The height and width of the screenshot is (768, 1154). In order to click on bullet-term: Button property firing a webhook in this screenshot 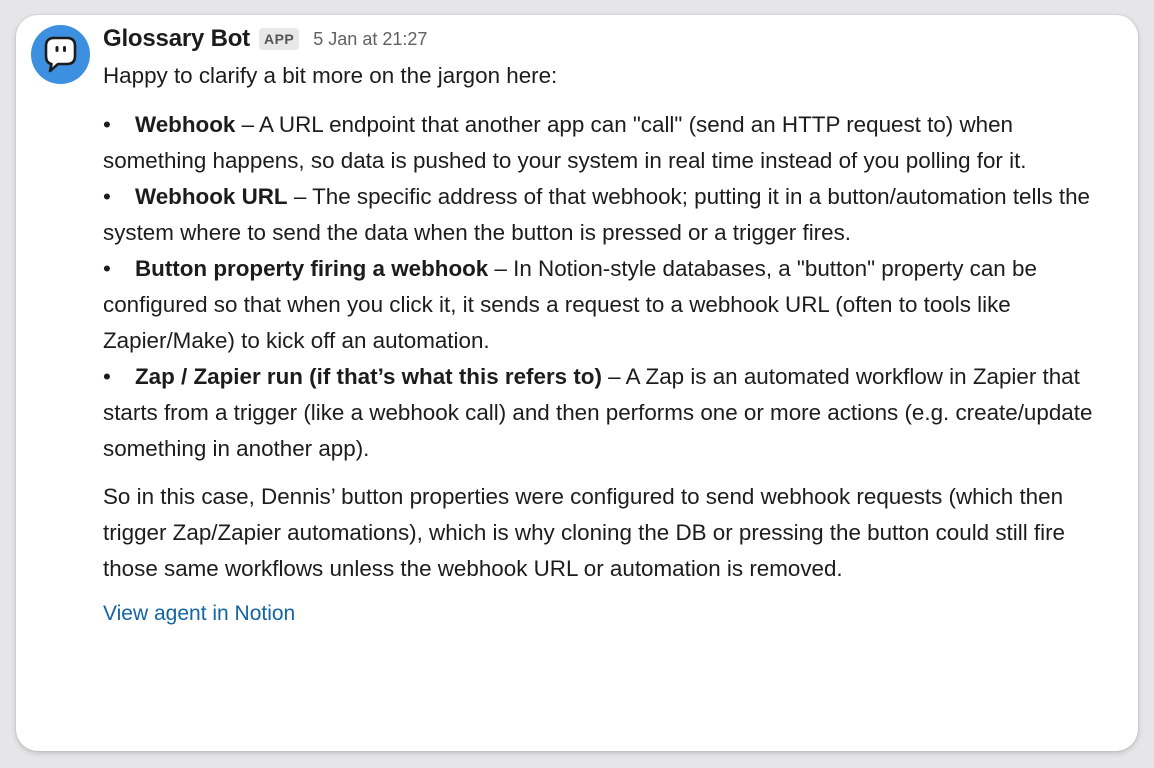, I will do `click(312, 268)`.